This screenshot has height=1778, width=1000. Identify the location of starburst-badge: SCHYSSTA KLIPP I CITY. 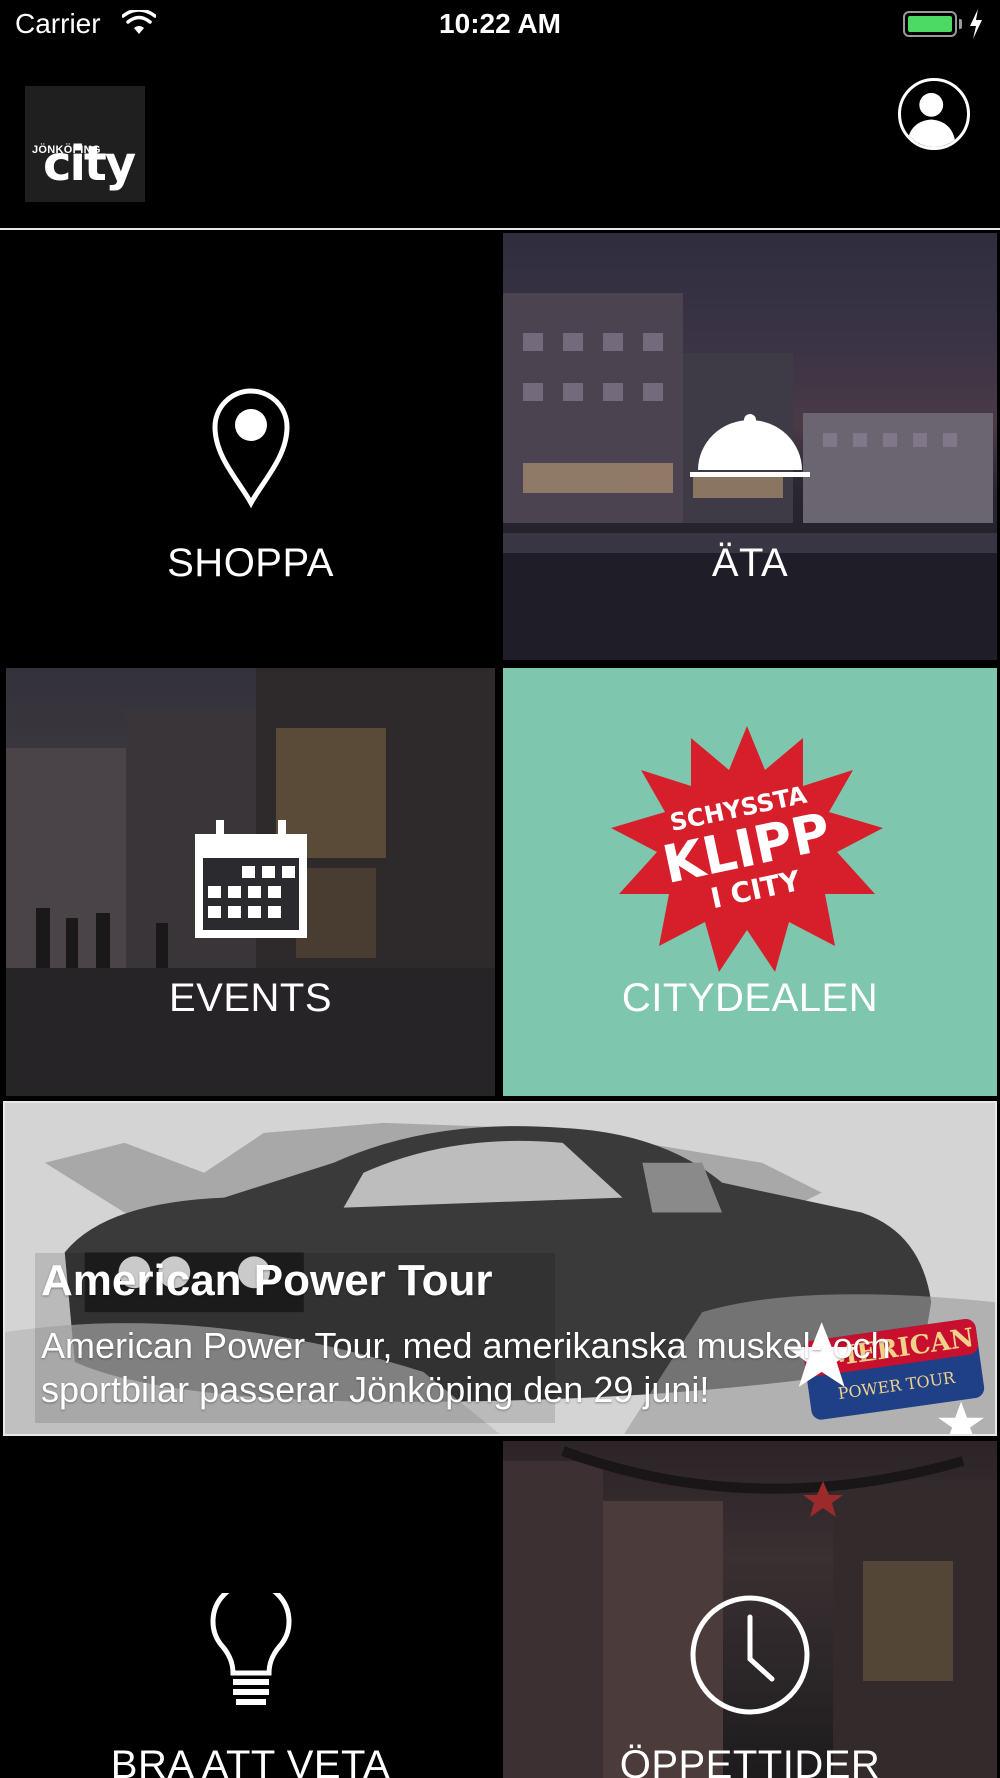
(747, 849).